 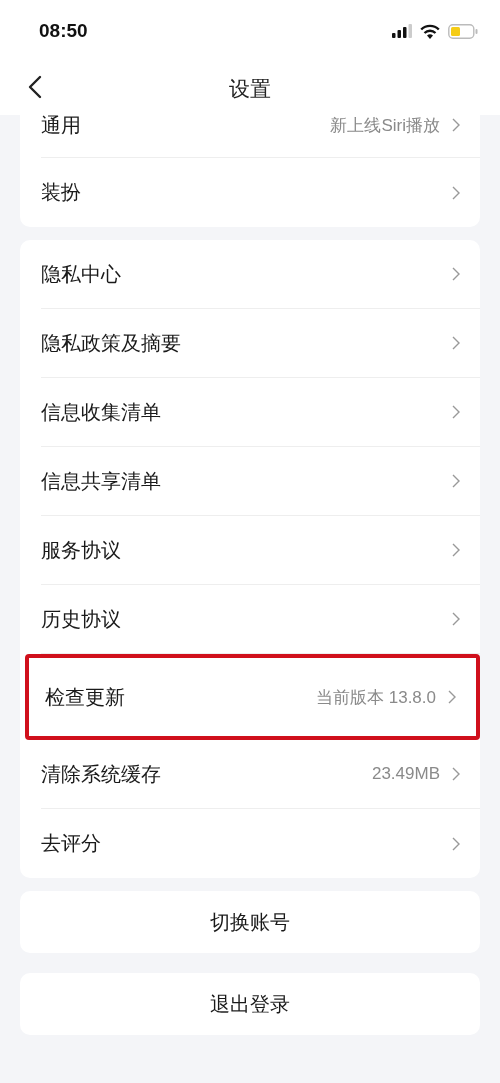 What do you see at coordinates (71, 843) in the screenshot?
I see `row-label: 去评分` at bounding box center [71, 843].